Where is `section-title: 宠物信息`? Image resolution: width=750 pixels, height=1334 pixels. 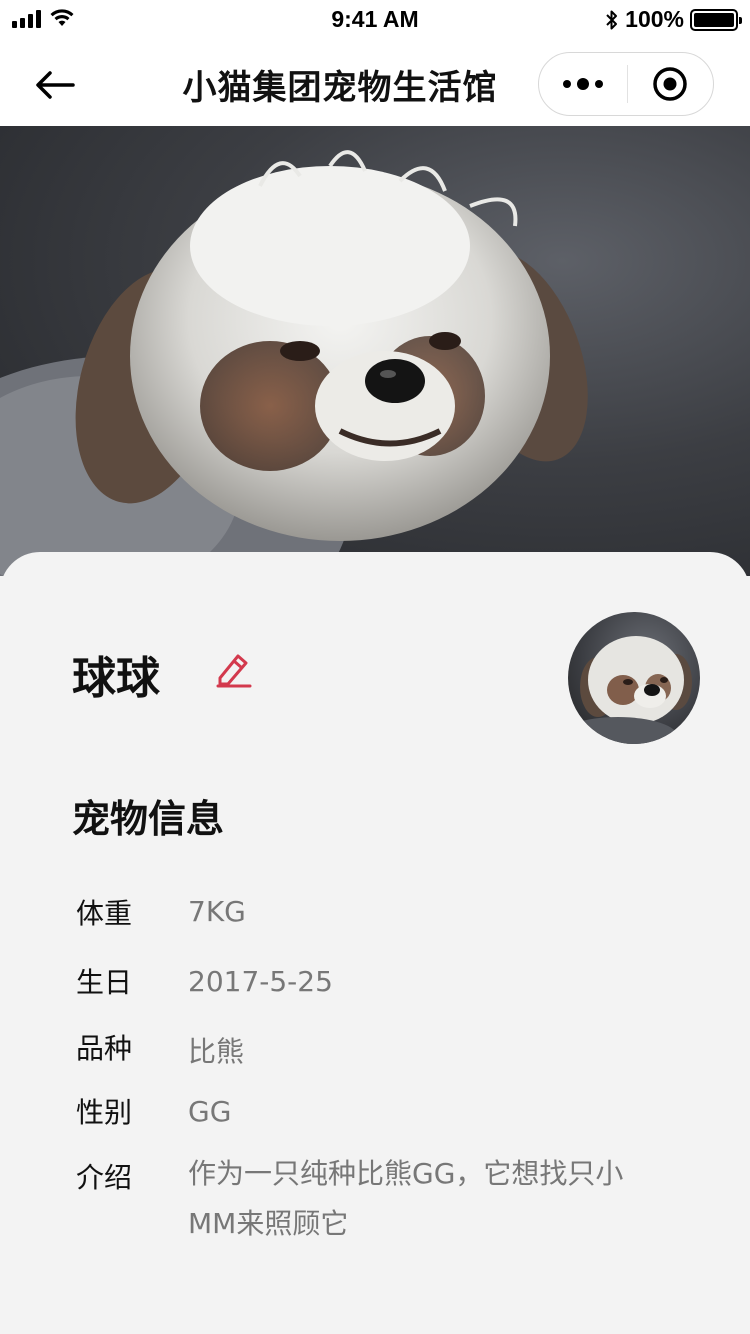
section-title: 宠物信息 is located at coordinates (148, 819).